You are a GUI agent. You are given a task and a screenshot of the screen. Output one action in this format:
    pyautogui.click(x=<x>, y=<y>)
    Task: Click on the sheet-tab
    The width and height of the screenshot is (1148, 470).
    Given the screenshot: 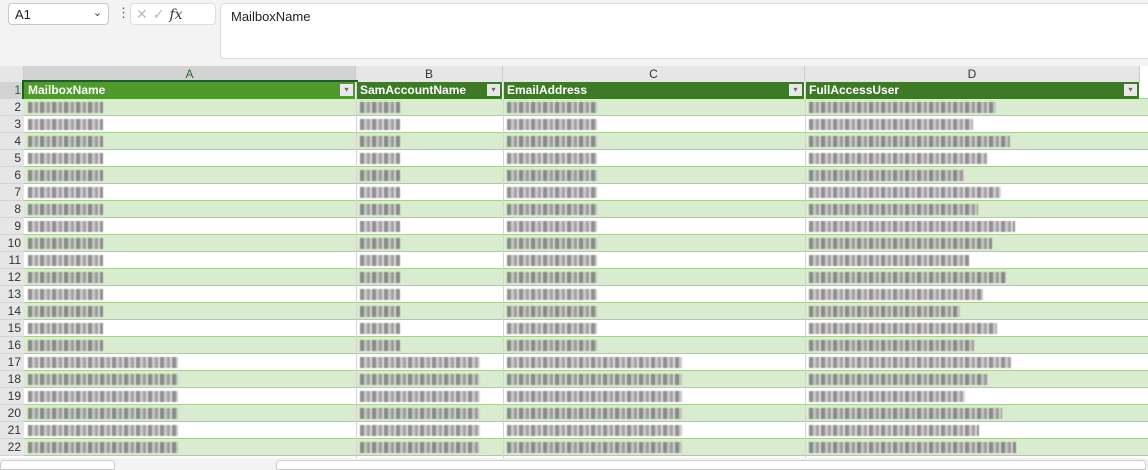 What is the action you would take?
    pyautogui.click(x=57, y=465)
    